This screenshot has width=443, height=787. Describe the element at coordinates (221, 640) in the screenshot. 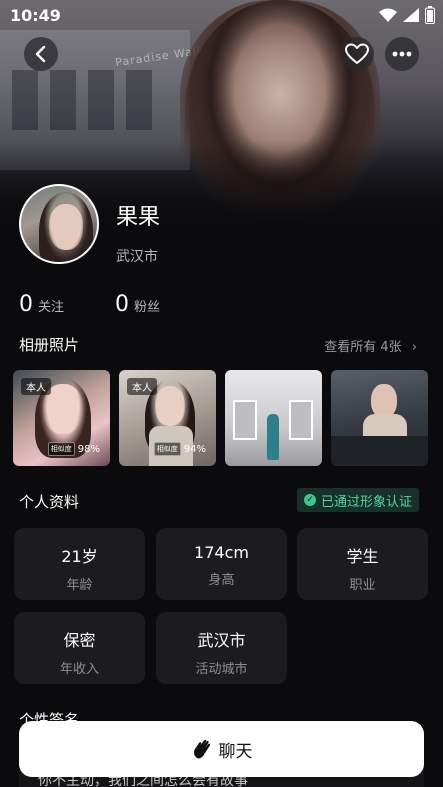

I see `info-card-value: 武汉市` at that location.